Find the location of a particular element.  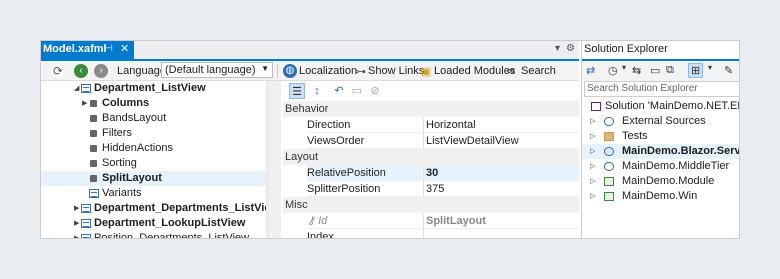

language-select-value: (Default language) is located at coordinates (210, 70).